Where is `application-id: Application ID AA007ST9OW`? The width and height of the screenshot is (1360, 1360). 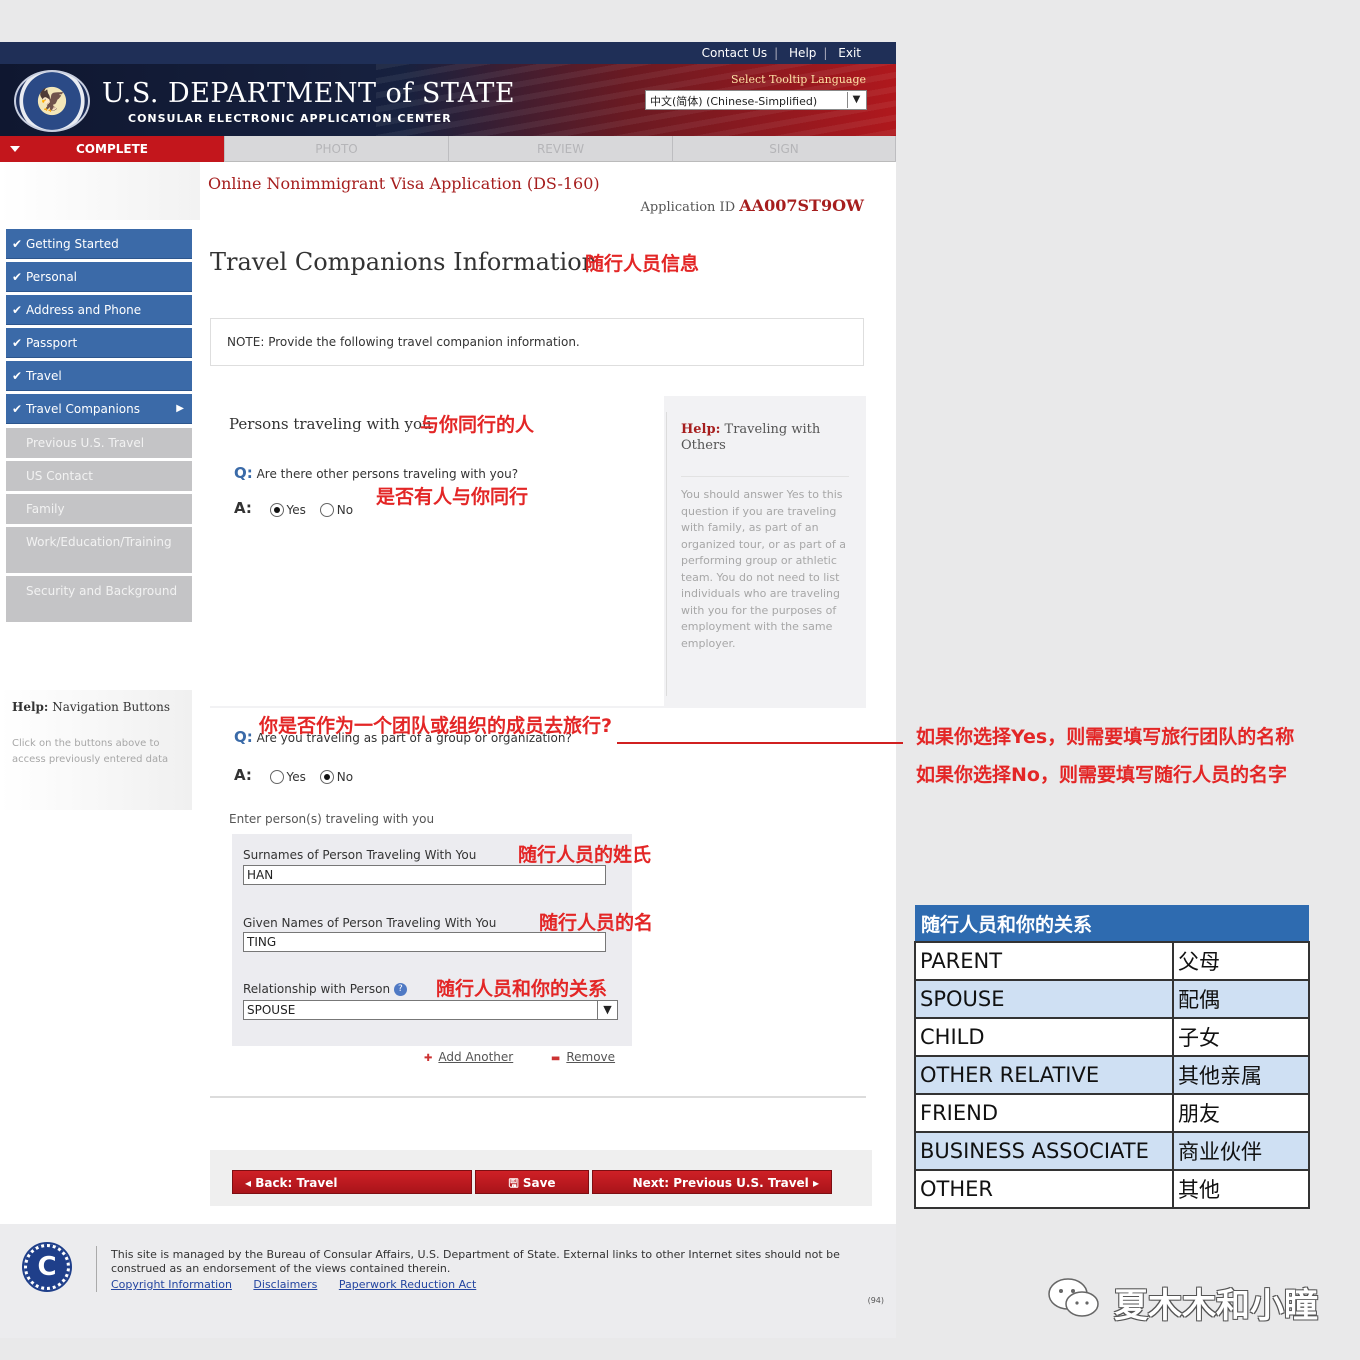 application-id: Application ID AA007ST9OW is located at coordinates (752, 205).